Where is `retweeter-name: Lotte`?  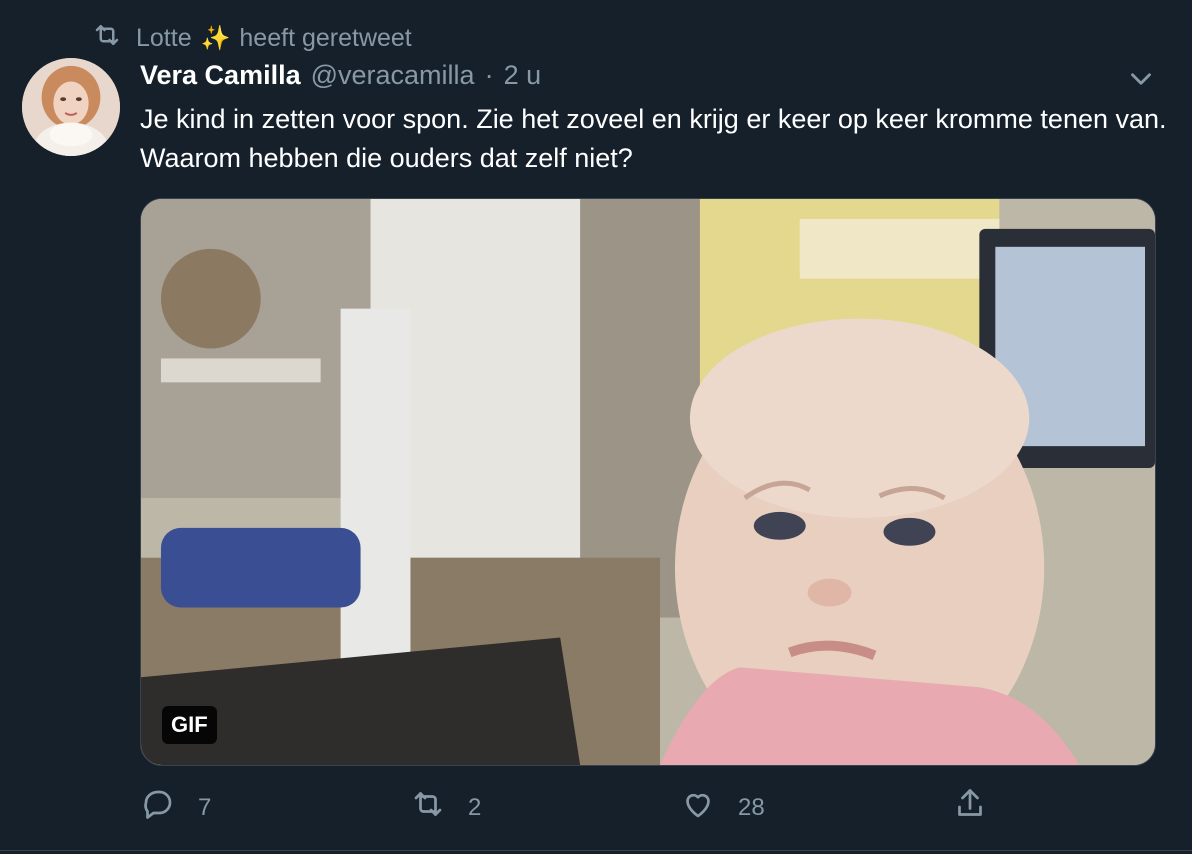
retweeter-name: Lotte is located at coordinates (164, 38).